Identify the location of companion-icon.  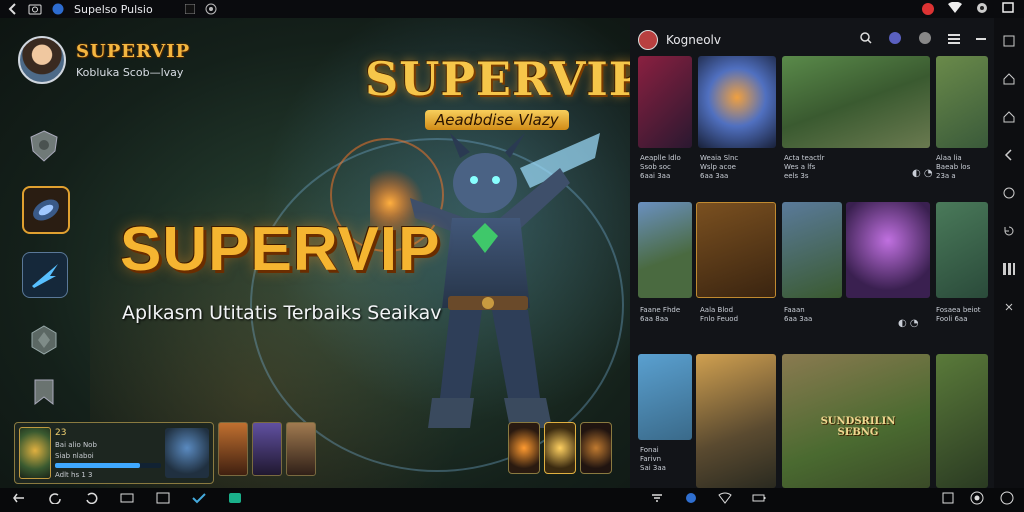
(187, 453).